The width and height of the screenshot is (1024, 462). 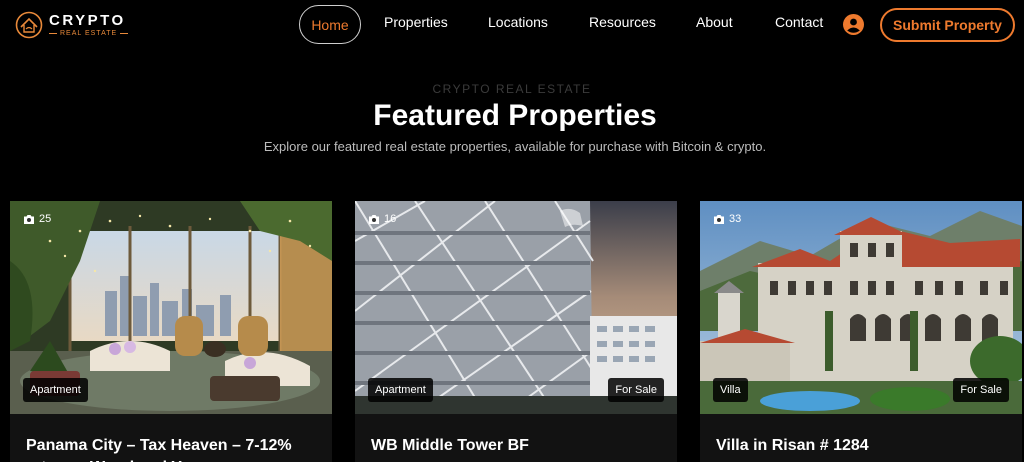 What do you see at coordinates (516, 446) in the screenshot?
I see `property-title: WB Middle Tower BF` at bounding box center [516, 446].